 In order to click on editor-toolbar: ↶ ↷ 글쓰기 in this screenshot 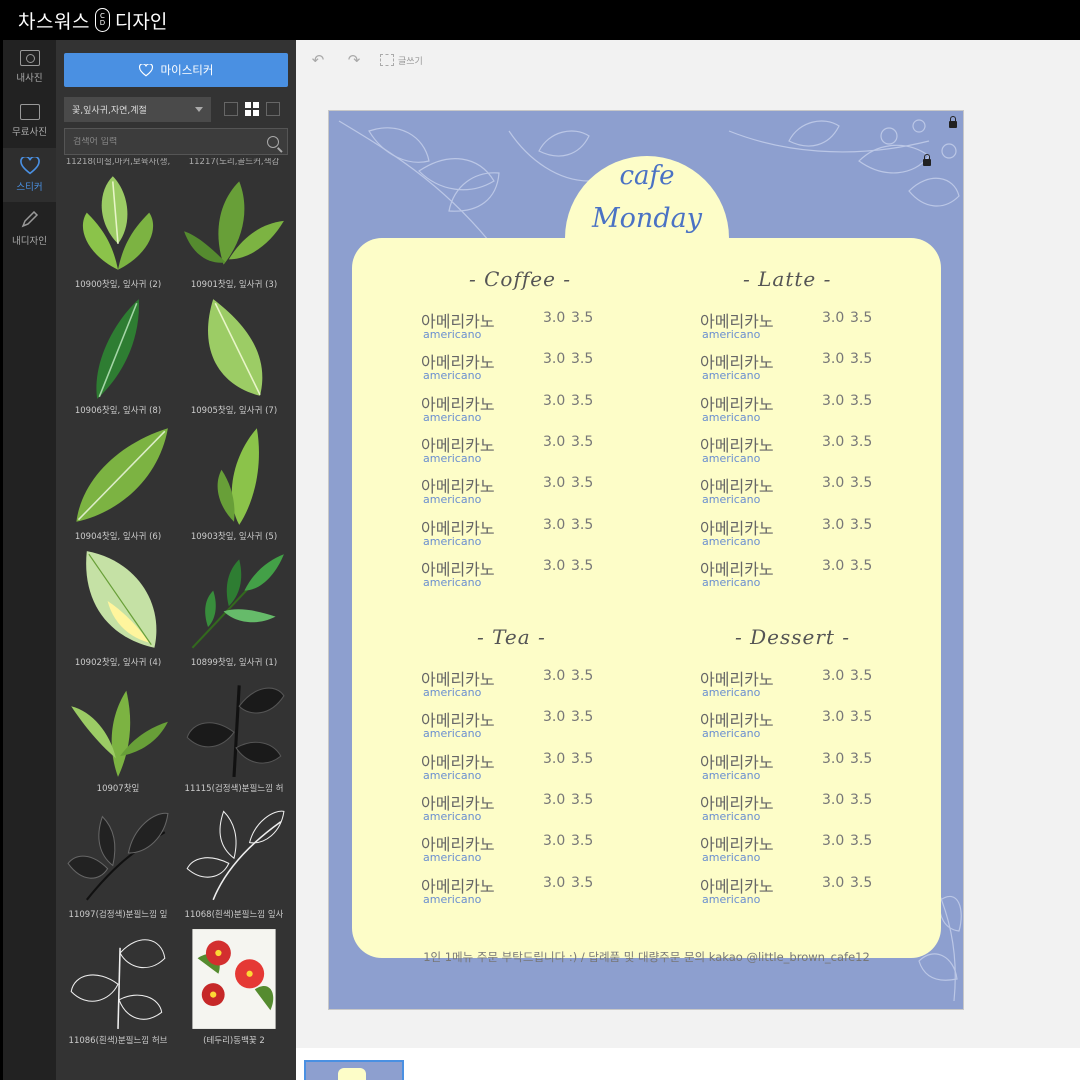, I will do `click(688, 60)`.